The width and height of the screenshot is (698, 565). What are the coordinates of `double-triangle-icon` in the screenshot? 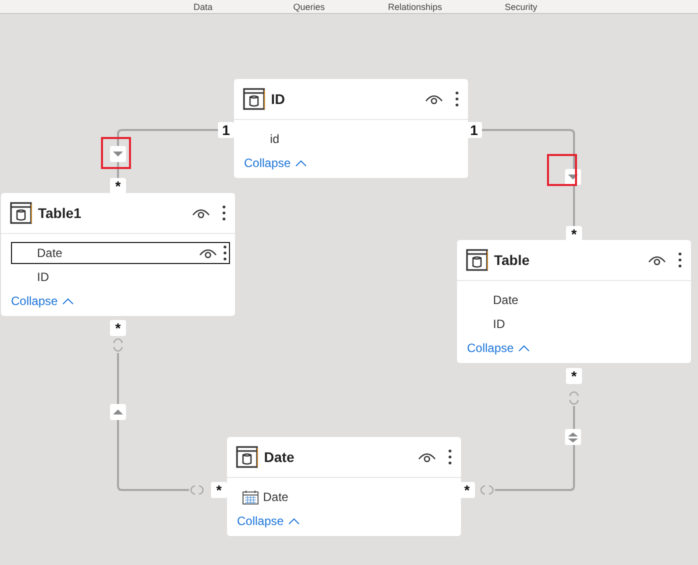 It's located at (573, 437).